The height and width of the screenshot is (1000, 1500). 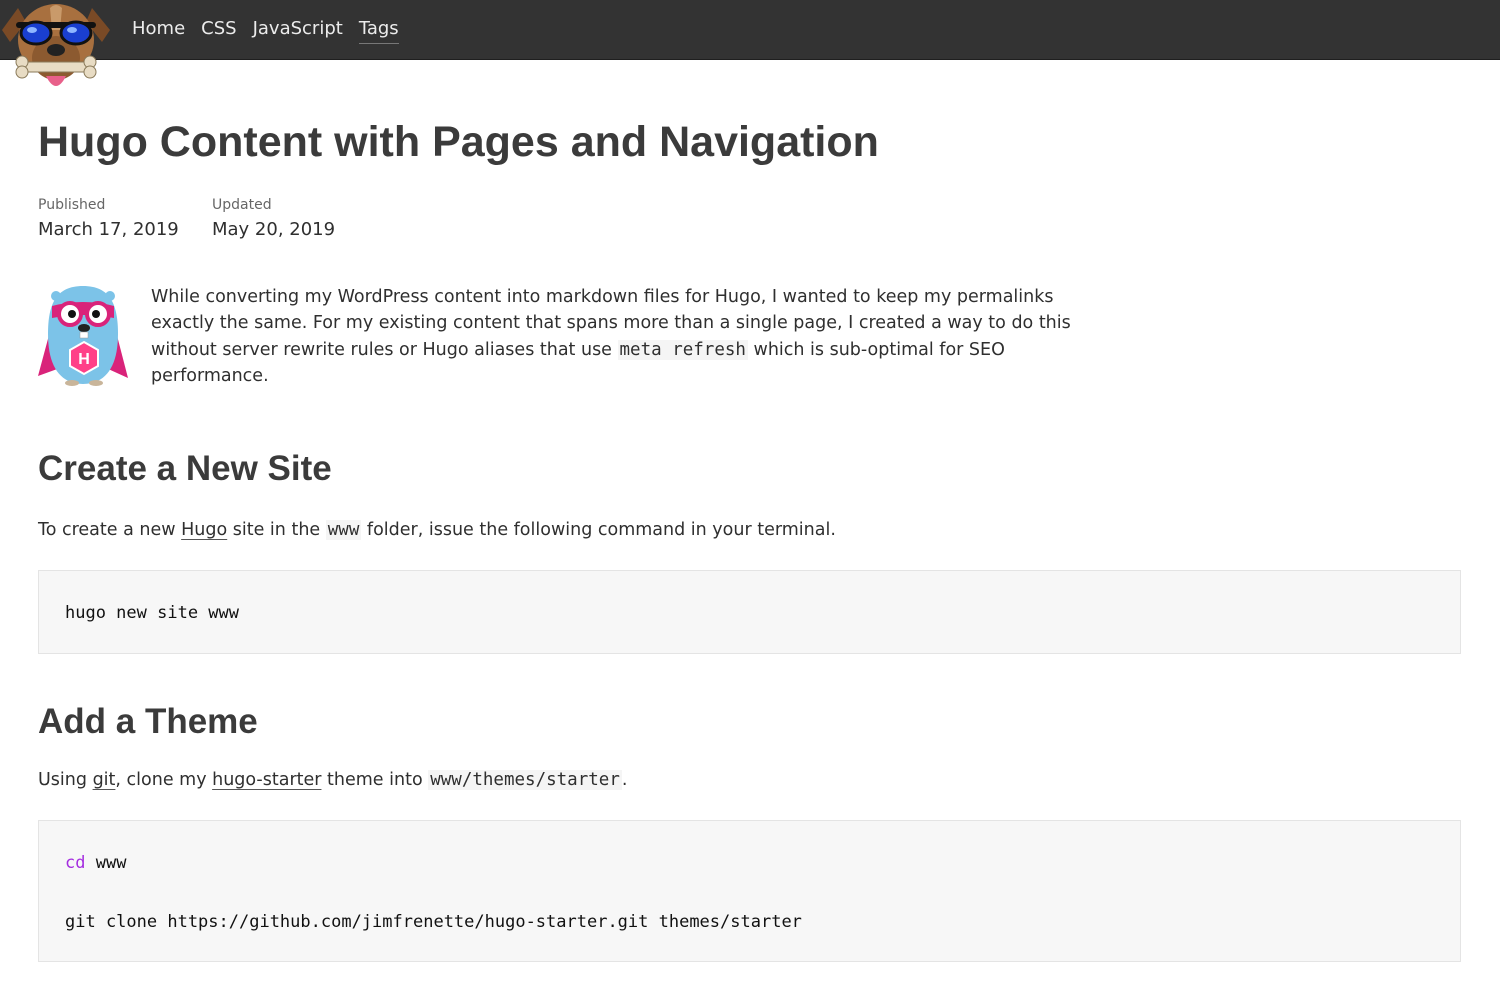 What do you see at coordinates (274, 229) in the screenshot?
I see `updated-date: May 20, 2019` at bounding box center [274, 229].